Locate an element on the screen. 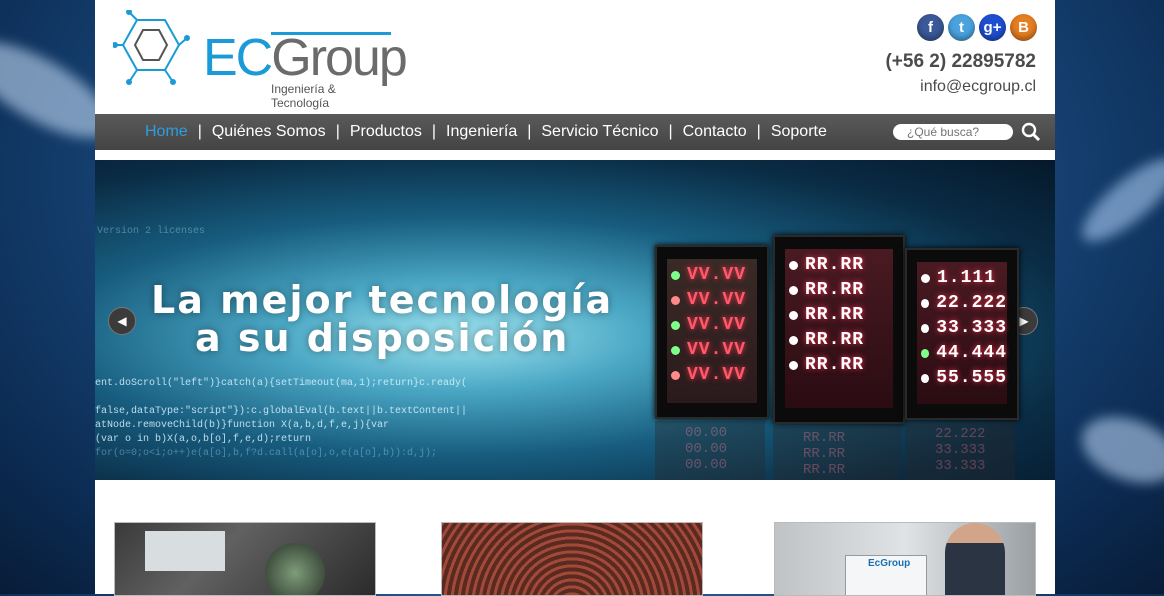 The width and height of the screenshot is (1164, 596). nav-link-label: Soporte is located at coordinates (799, 132).